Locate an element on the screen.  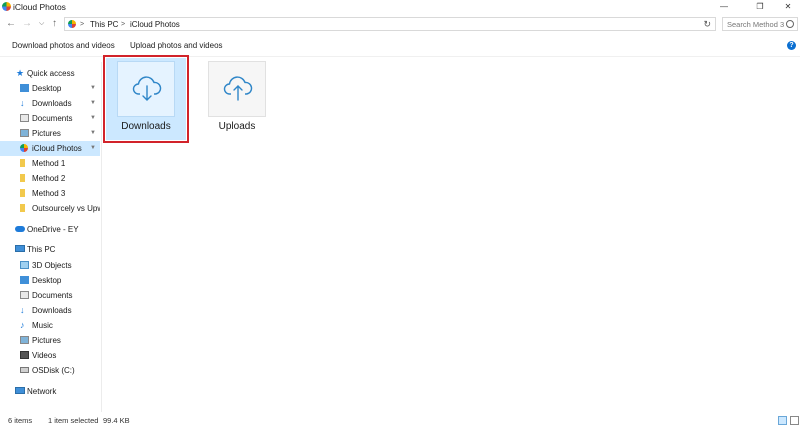
sidebar-item-label: Network is located at coordinates (42, 391).